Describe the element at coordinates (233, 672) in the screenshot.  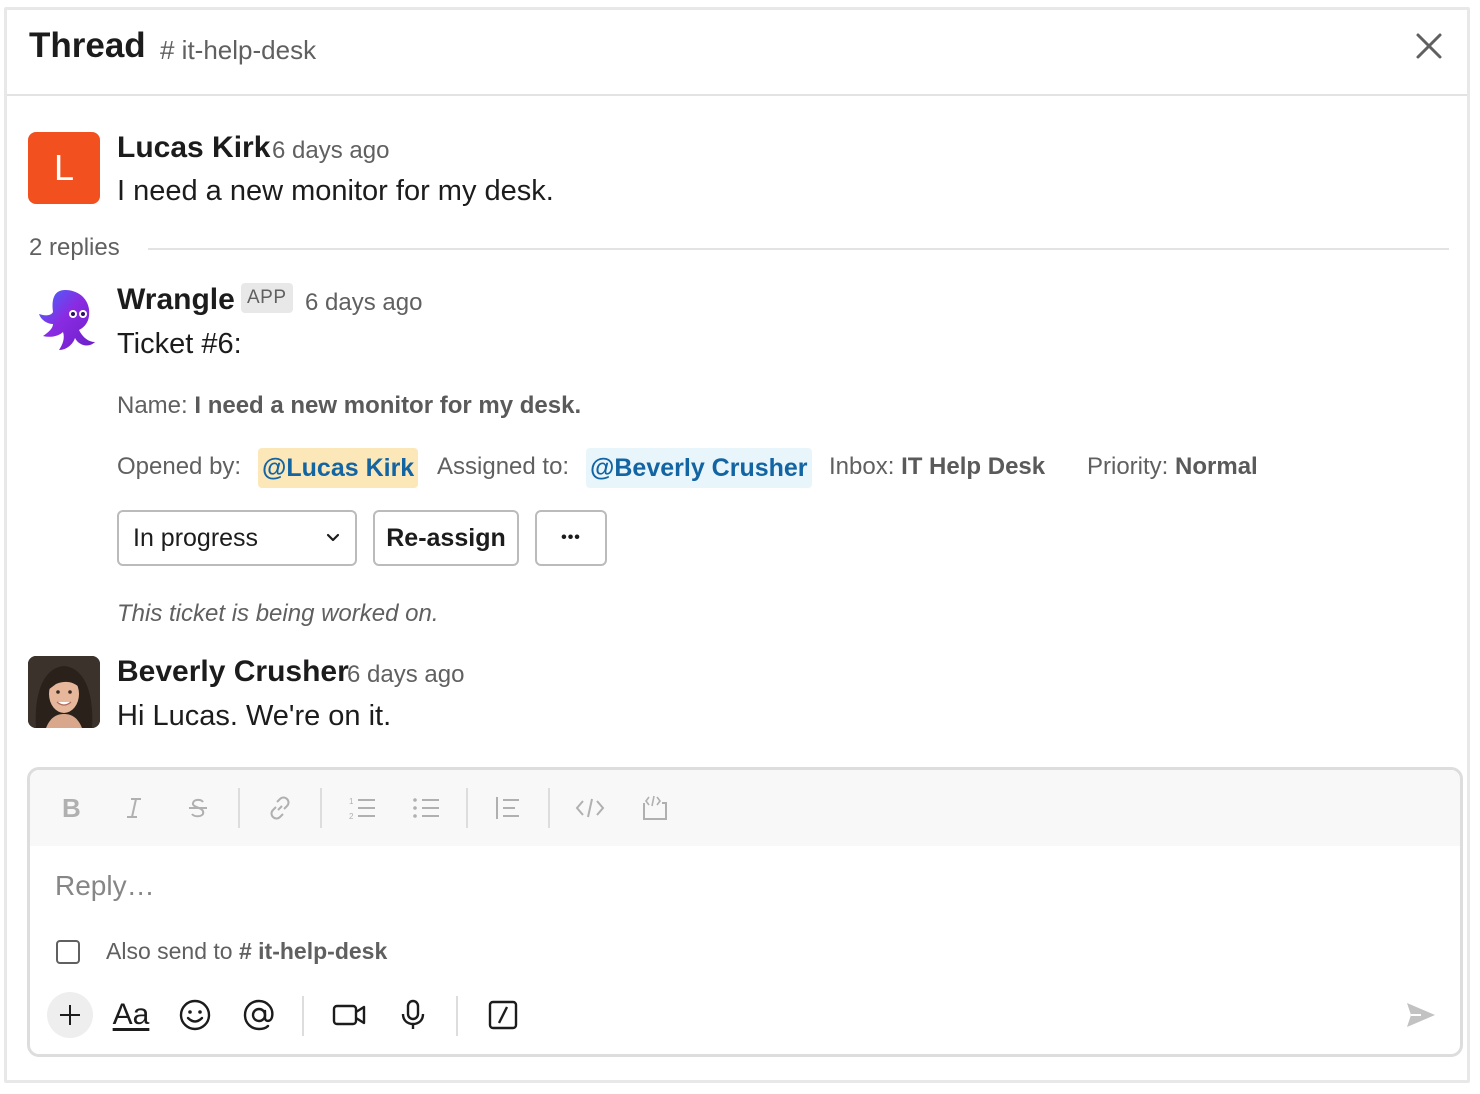
I see `message-author: Beverly Crusher` at that location.